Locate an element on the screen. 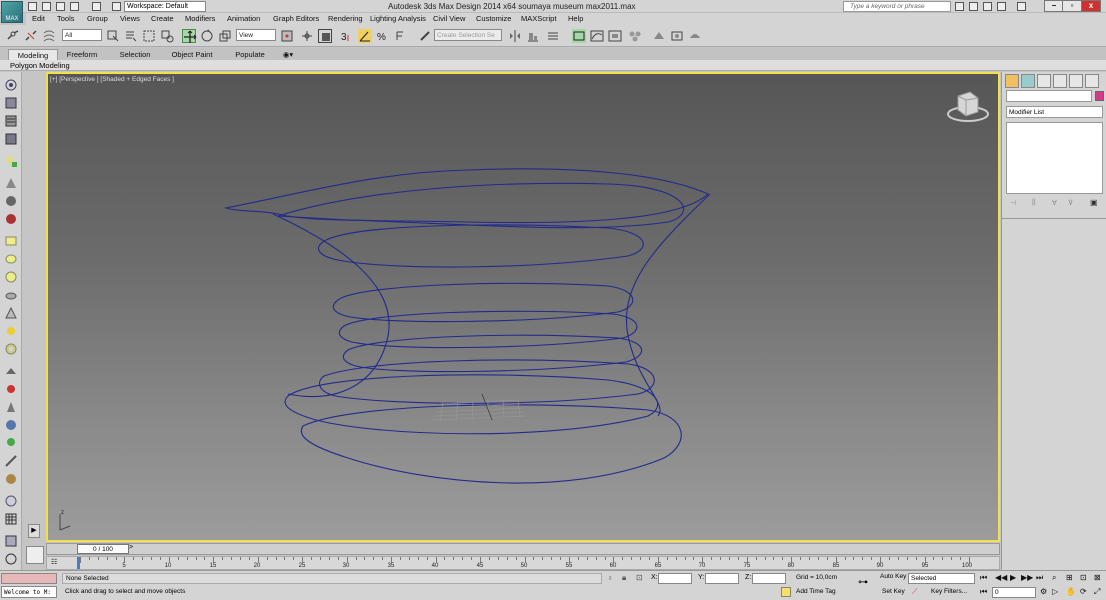  menu-rendering: Rendering is located at coordinates (345, 18).